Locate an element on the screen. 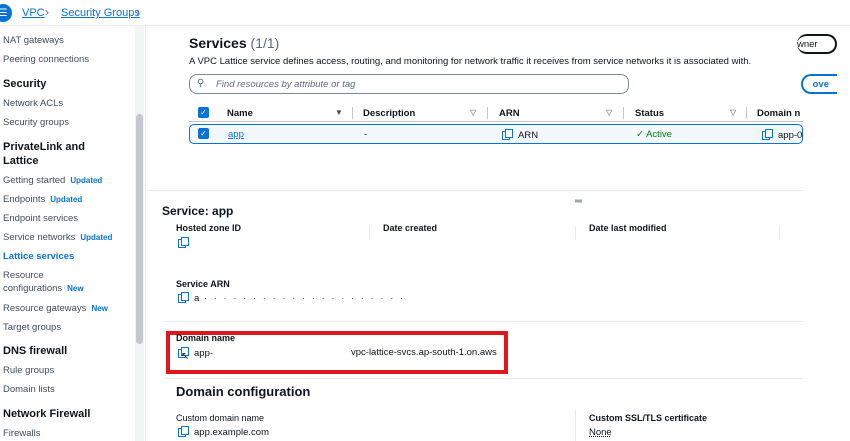  breadcrumb: ☰ VPC › Security Groups › is located at coordinates (425, 13).